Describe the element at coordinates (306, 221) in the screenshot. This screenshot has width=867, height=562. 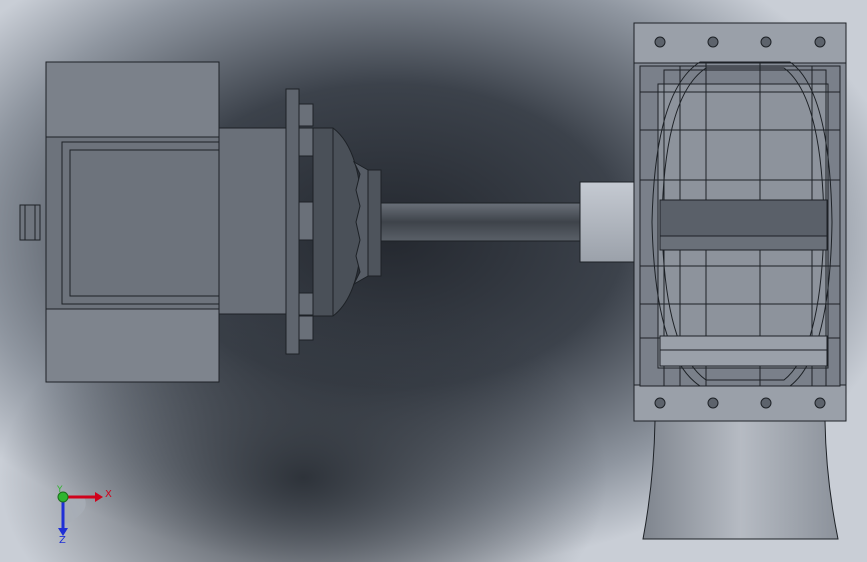
I see `flange-bolt-middle` at that location.